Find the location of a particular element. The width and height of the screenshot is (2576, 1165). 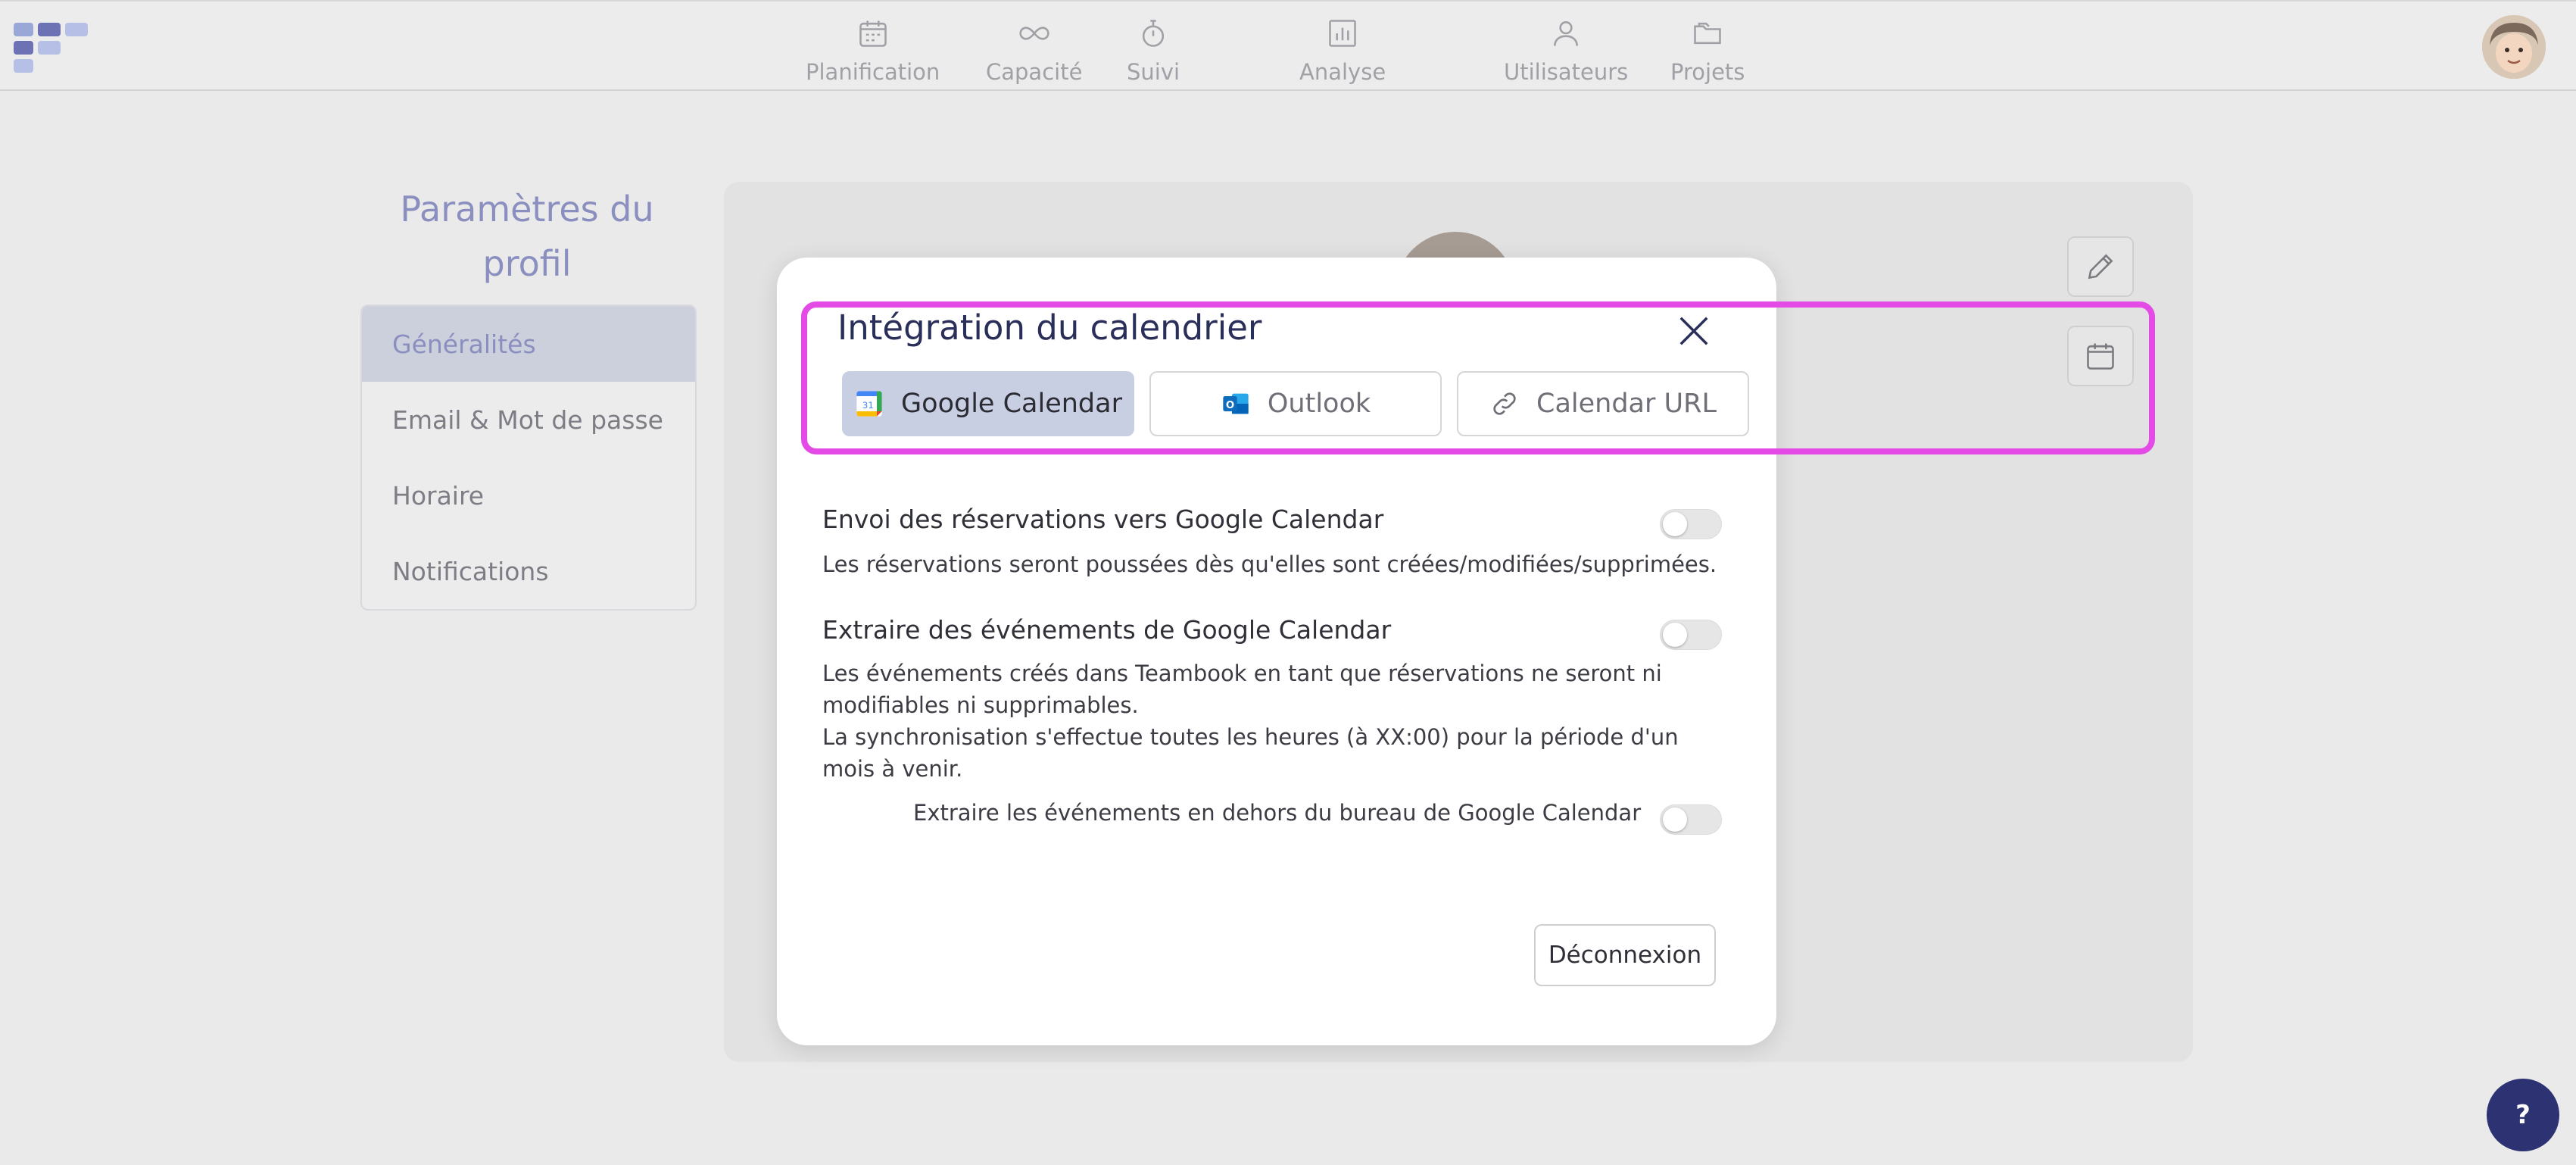

nav-label: Analyse is located at coordinates (1342, 72).